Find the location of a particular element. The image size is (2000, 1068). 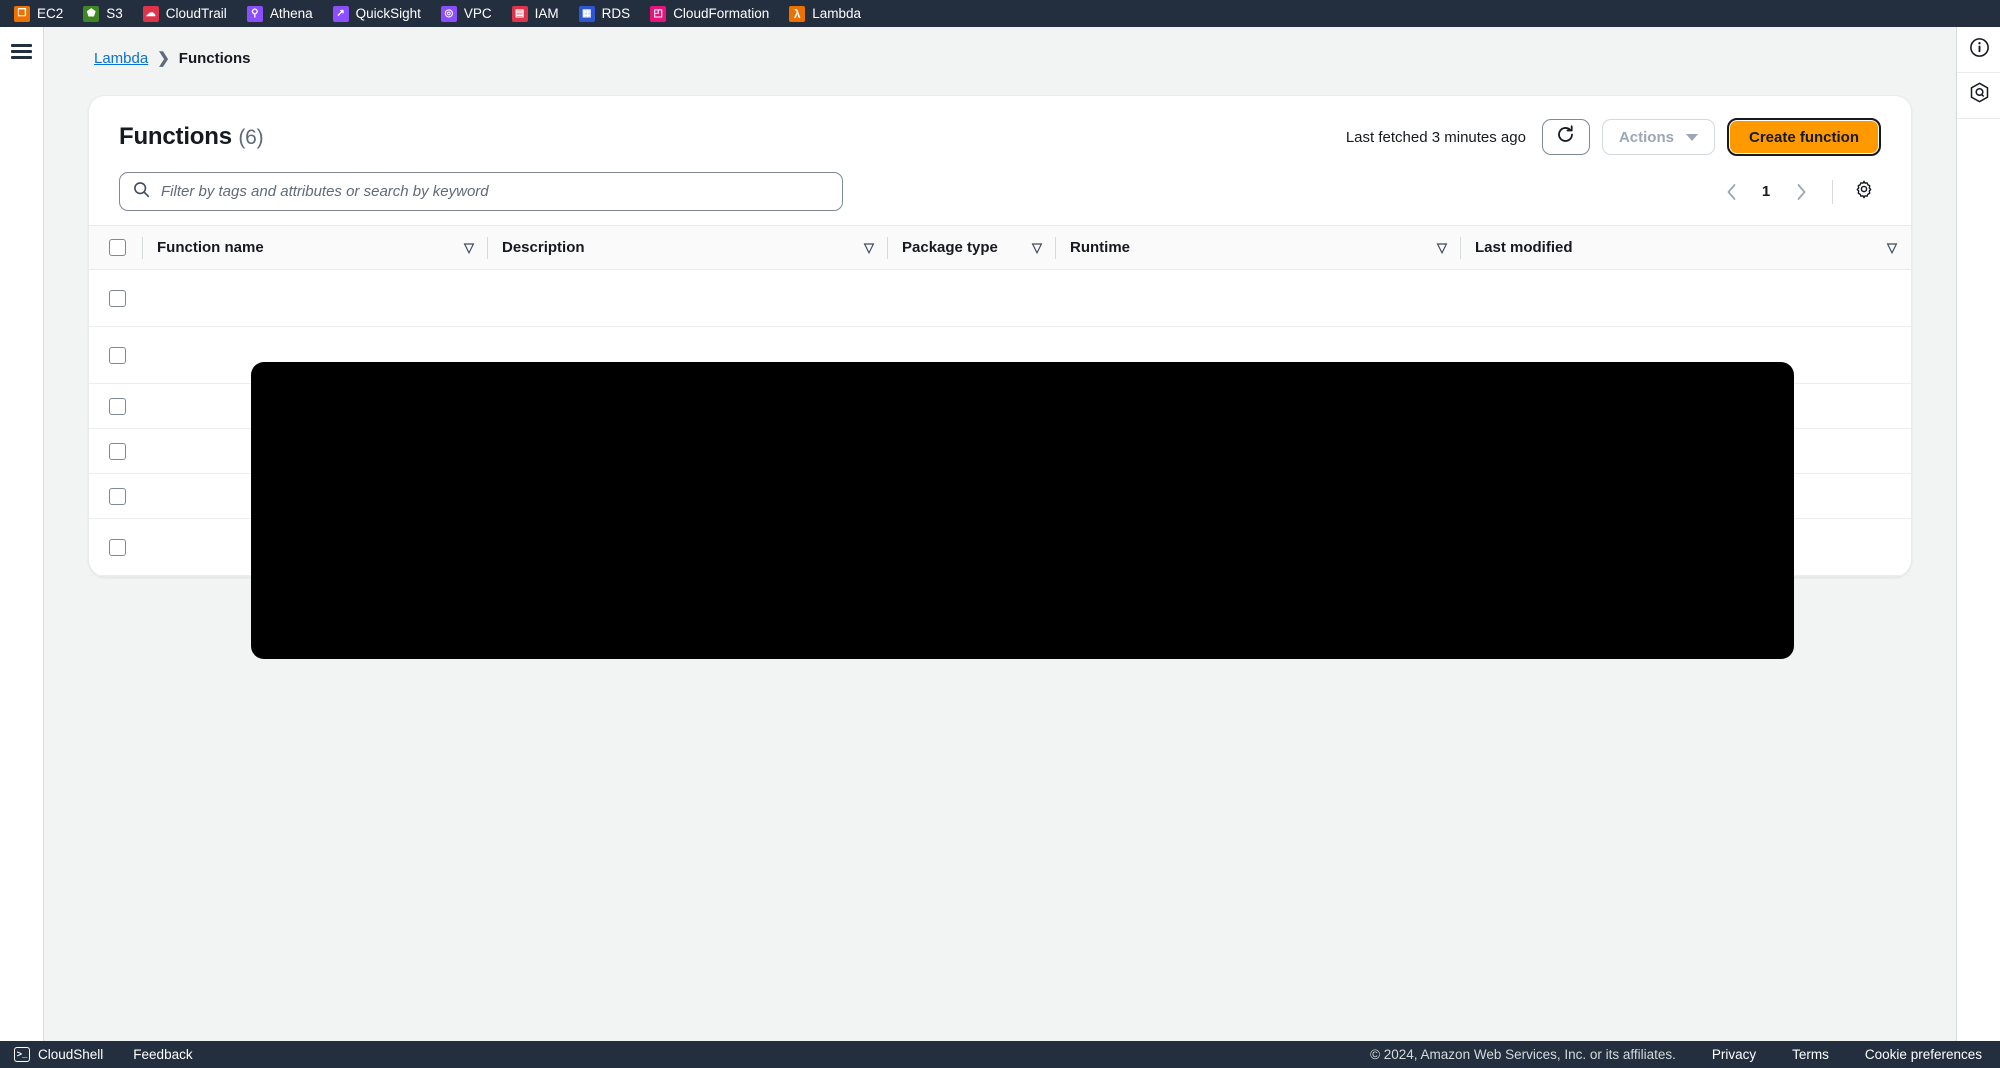

column-label: Runtime is located at coordinates (1100, 247).